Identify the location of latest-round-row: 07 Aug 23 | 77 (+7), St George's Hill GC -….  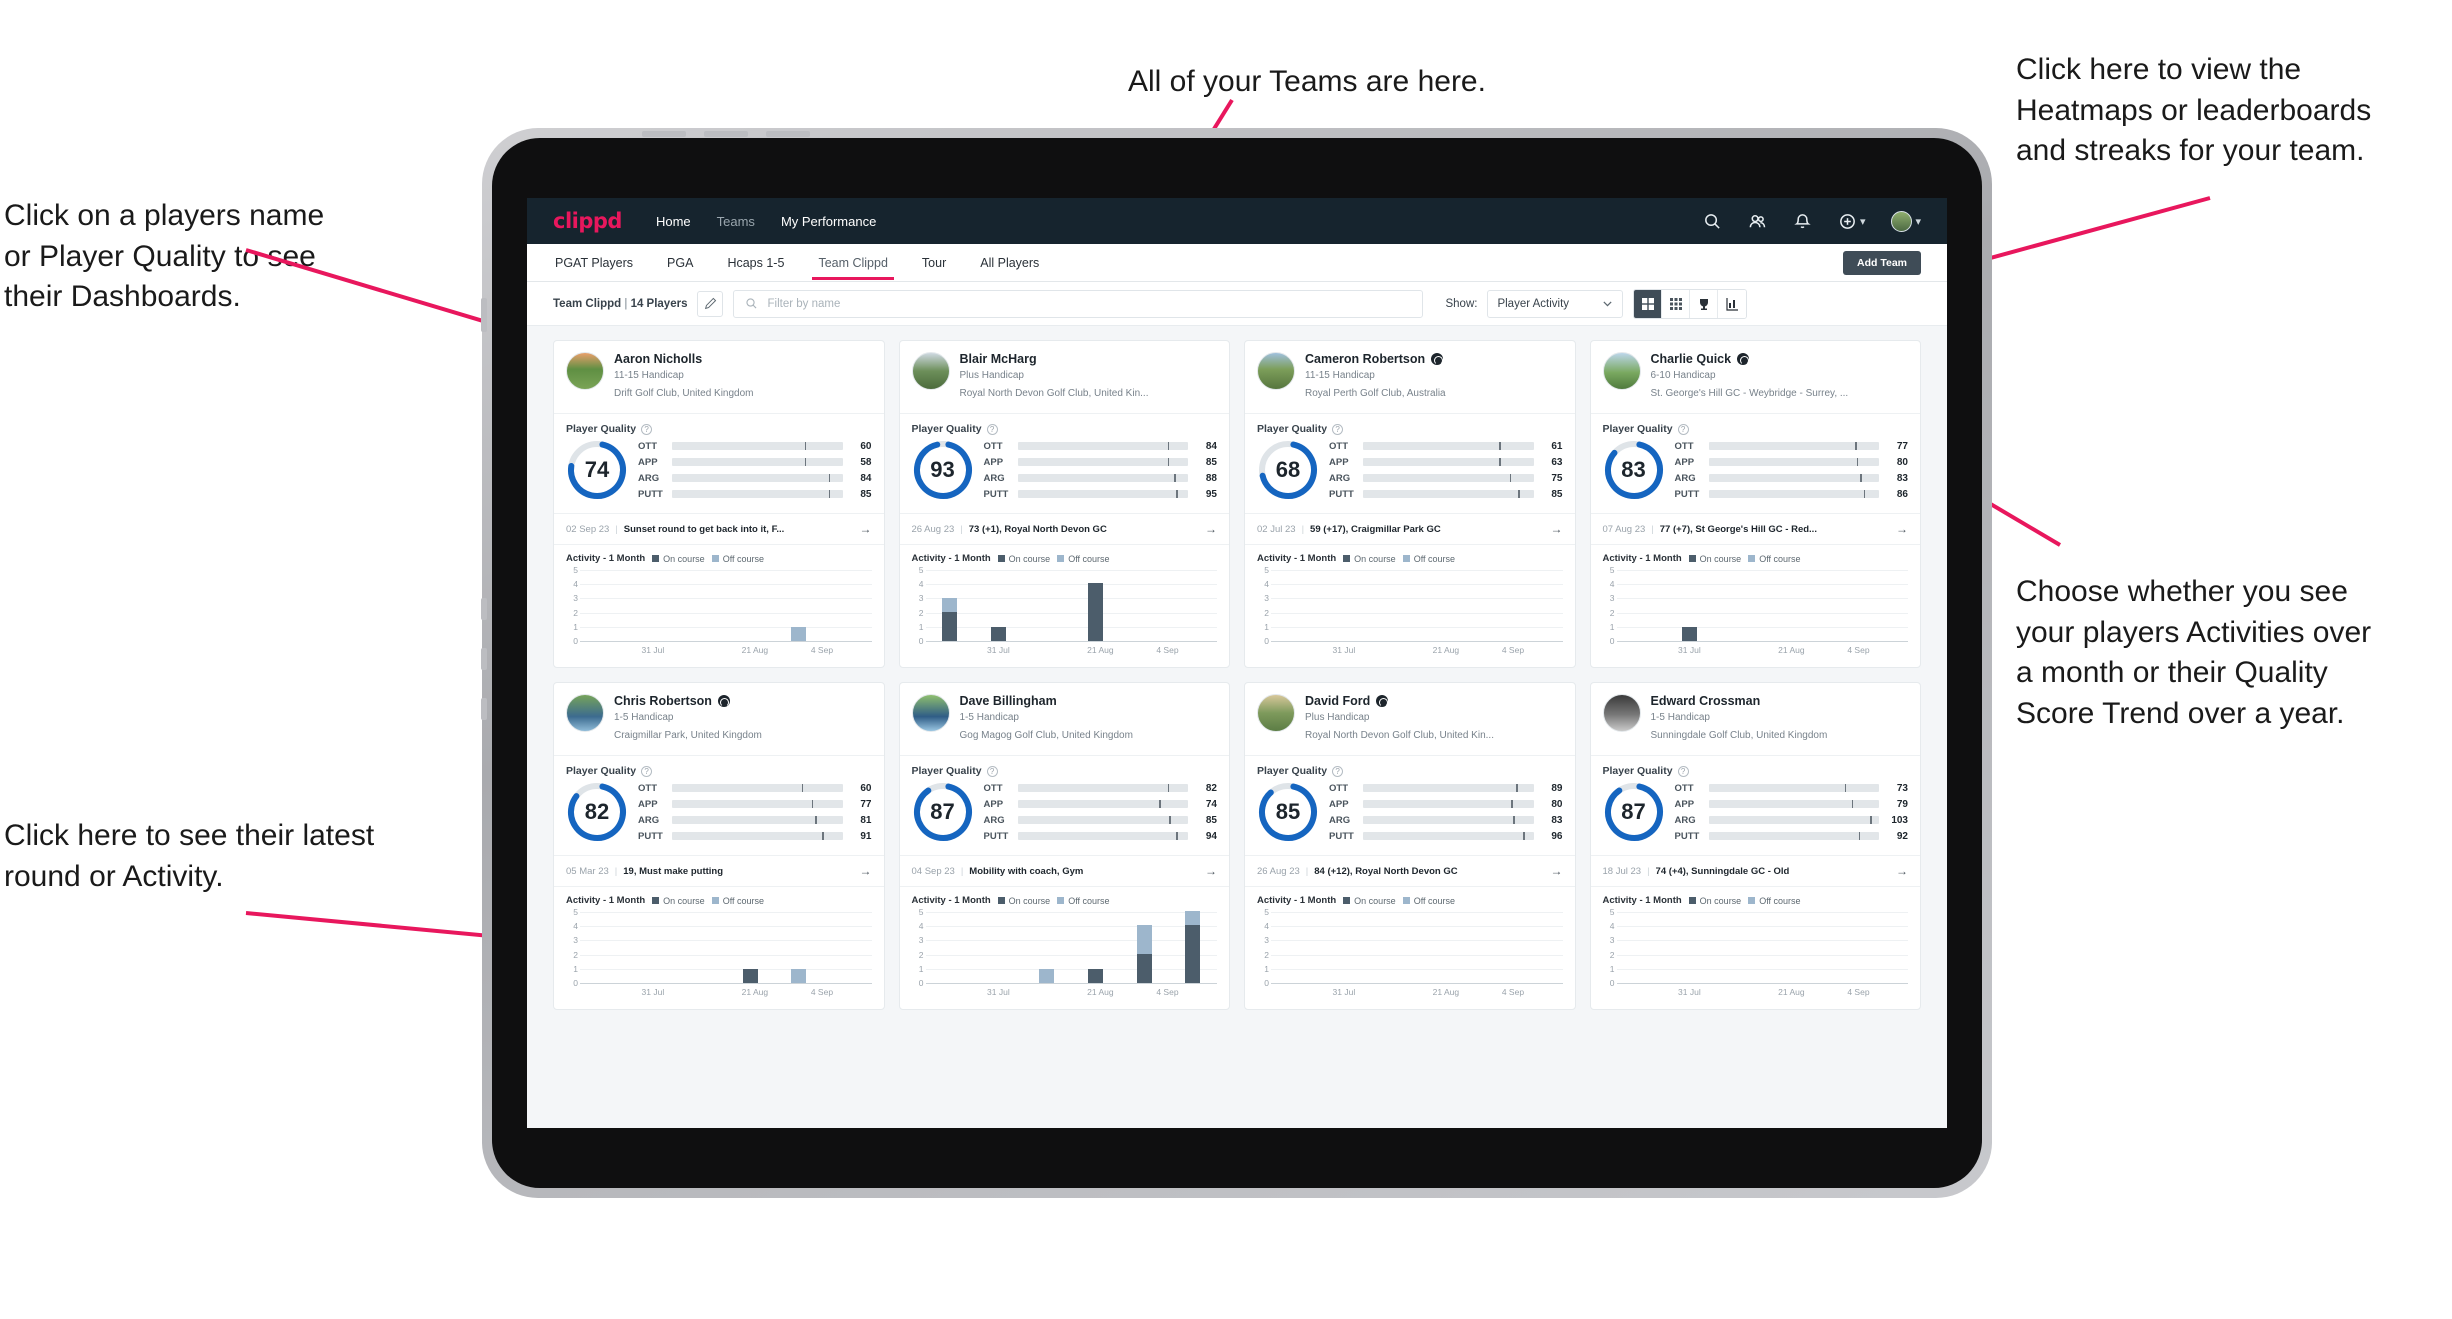
(1755, 528).